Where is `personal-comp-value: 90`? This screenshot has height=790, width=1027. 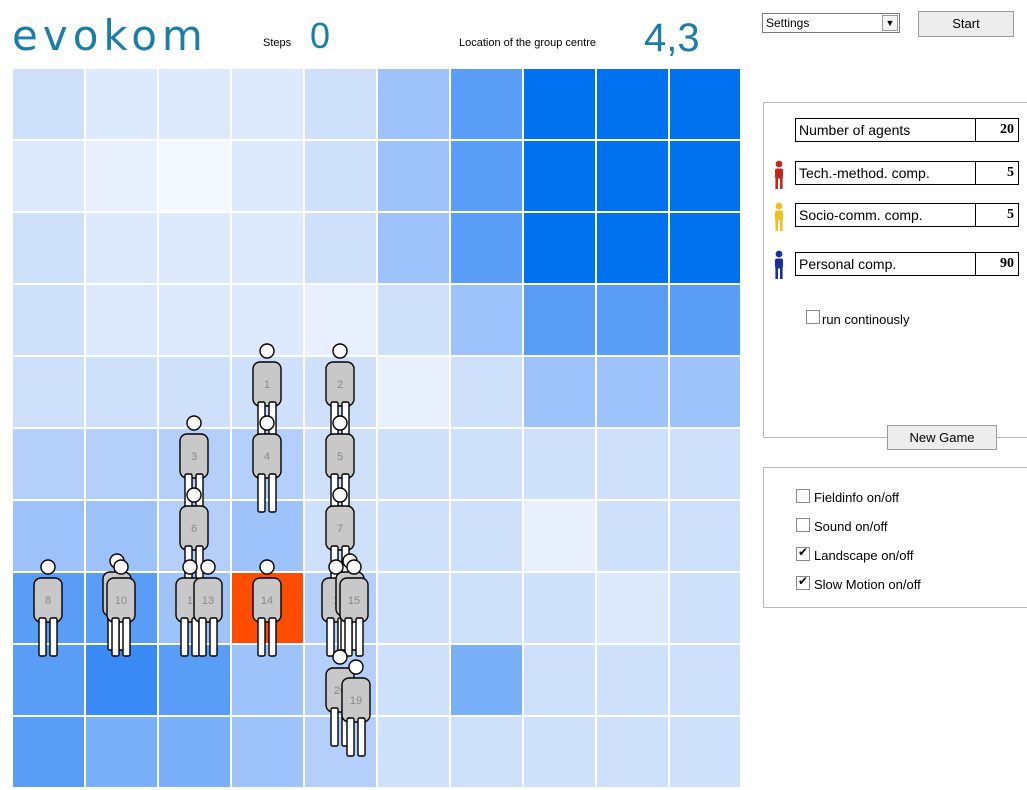 personal-comp-value: 90 is located at coordinates (1007, 264).